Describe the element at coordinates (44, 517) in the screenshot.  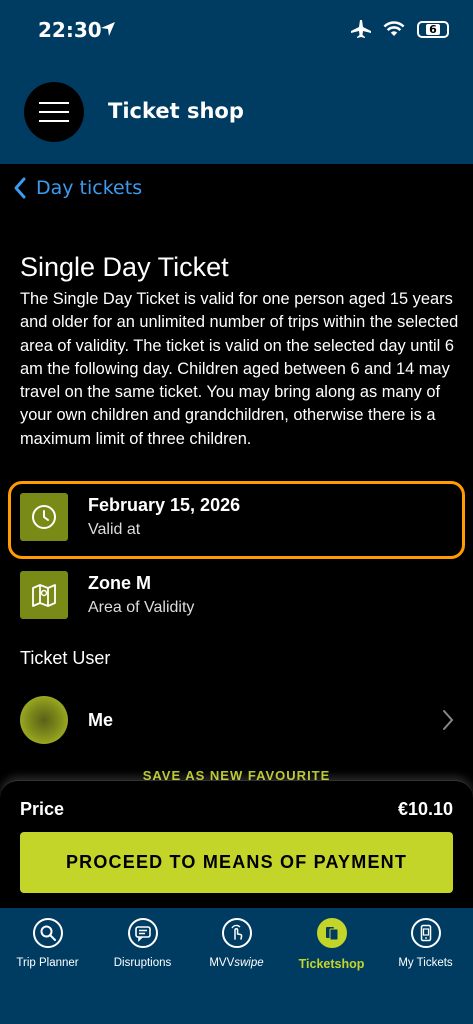
I see `clock-icon` at that location.